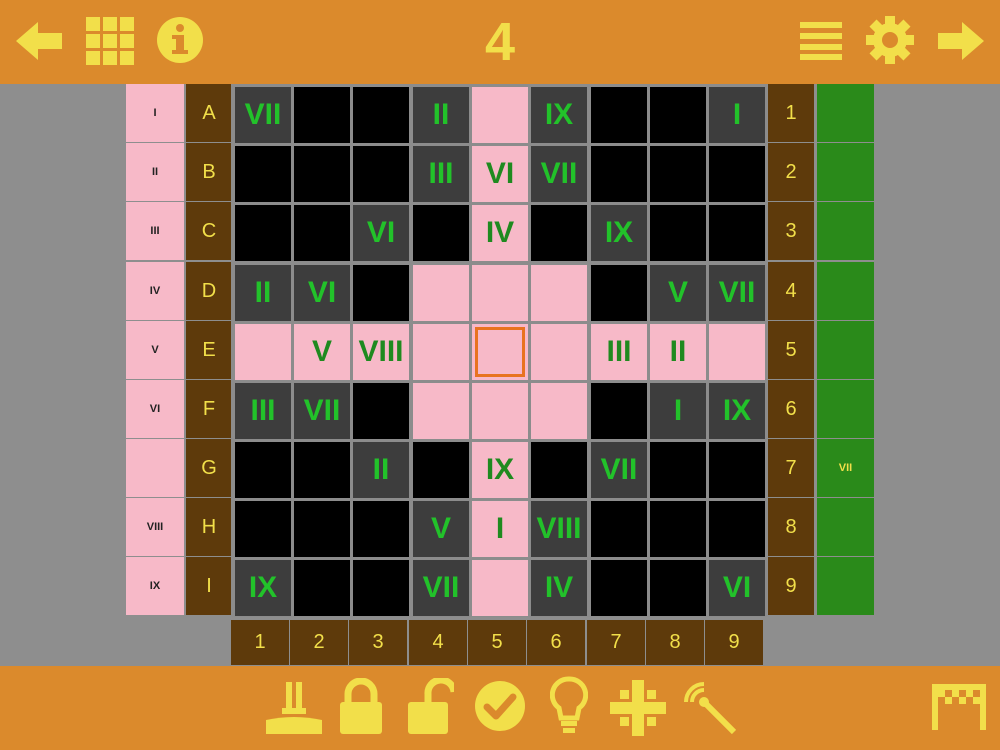 Image resolution: width=1000 pixels, height=750 pixels. I want to click on stamp-icon, so click(294, 707).